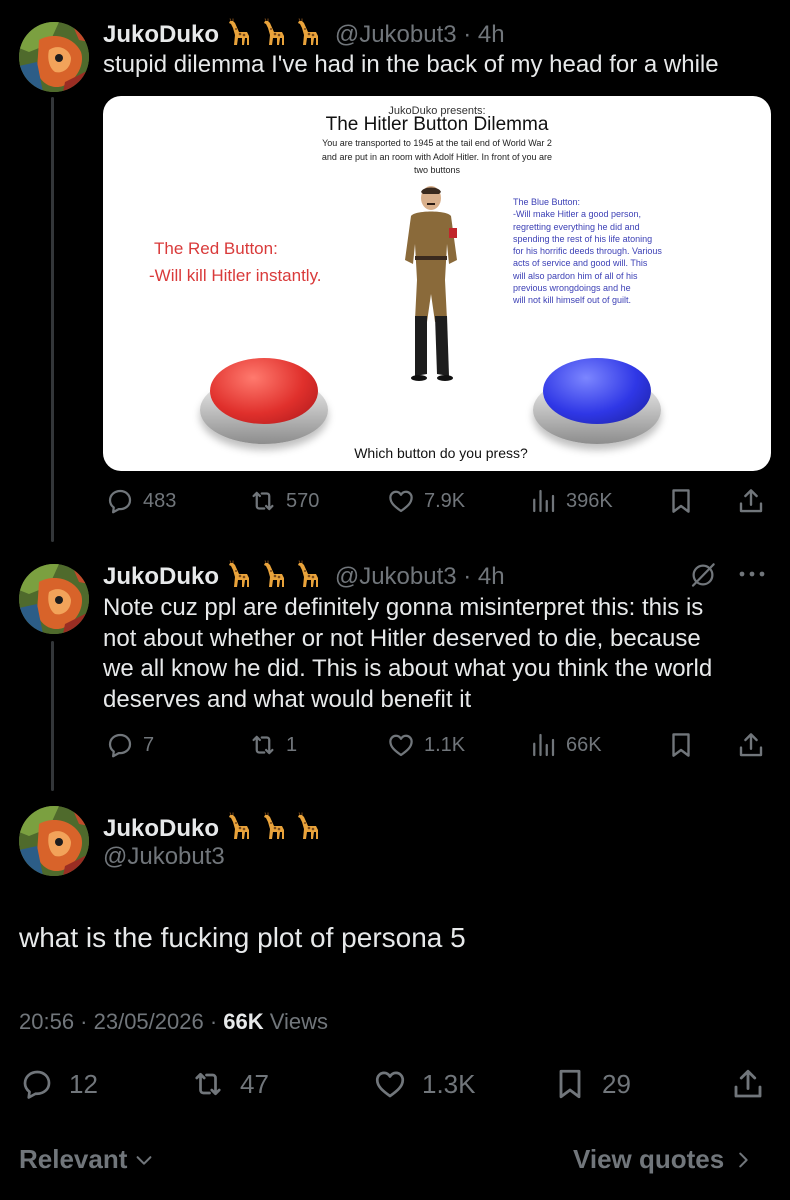 Image resolution: width=790 pixels, height=1200 pixels. I want to click on reply-button: 7, so click(129, 745).